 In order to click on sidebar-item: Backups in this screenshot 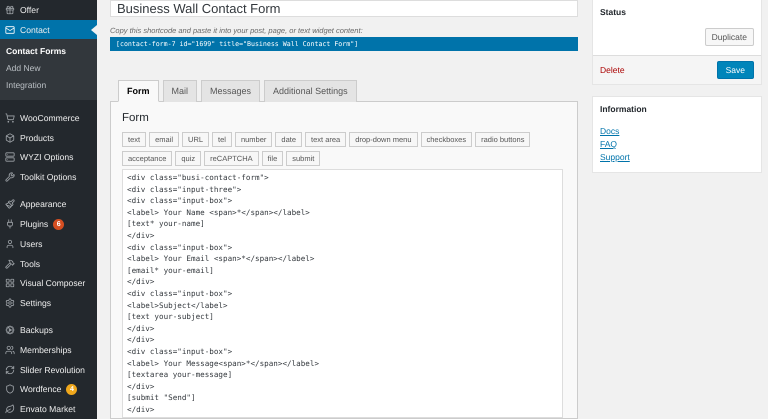, I will do `click(48, 330)`.